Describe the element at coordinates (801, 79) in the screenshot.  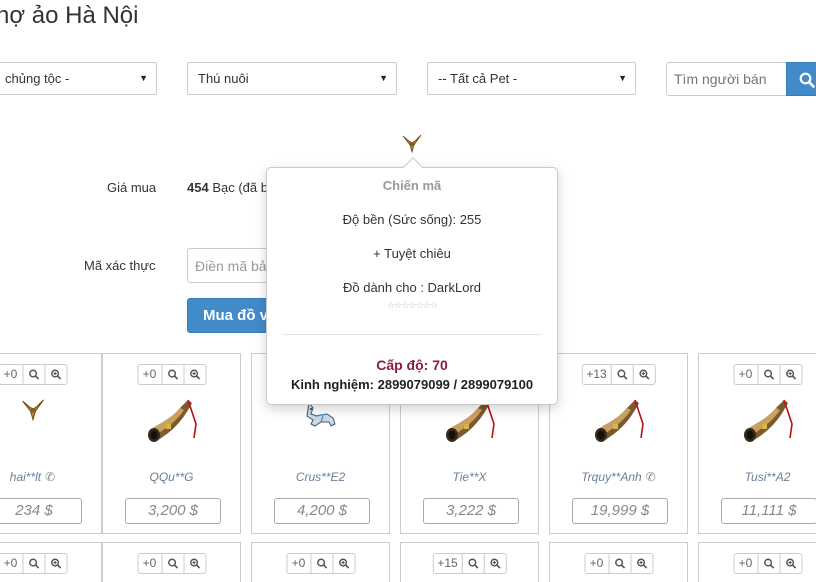
I see `search-button` at that location.